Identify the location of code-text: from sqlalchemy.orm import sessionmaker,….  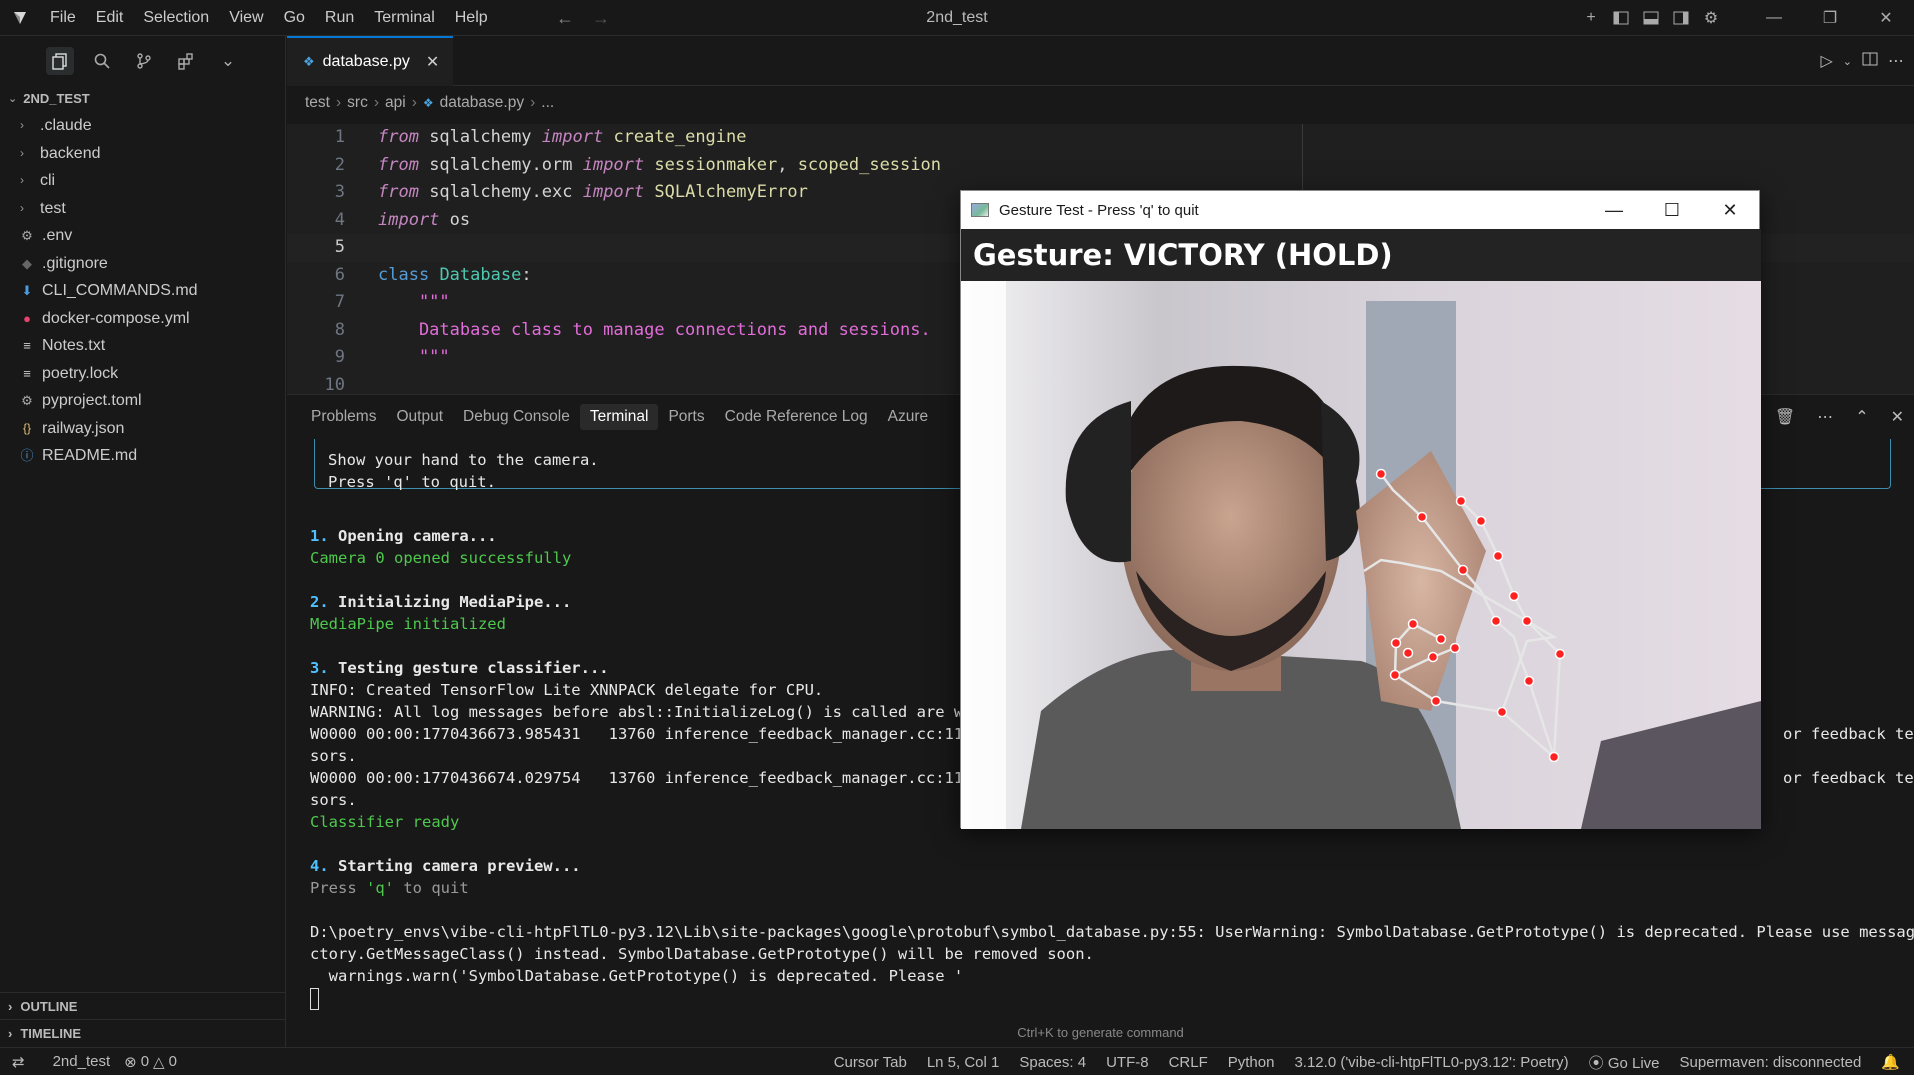
(659, 166).